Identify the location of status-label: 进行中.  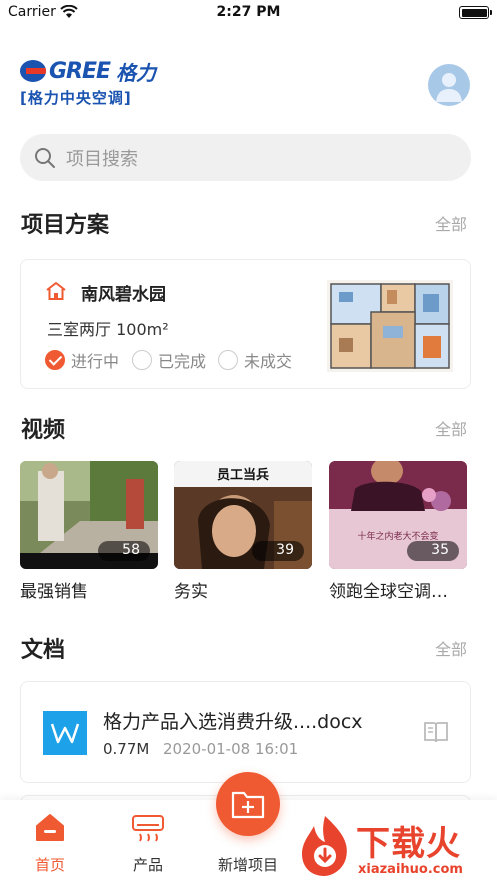
(95, 361).